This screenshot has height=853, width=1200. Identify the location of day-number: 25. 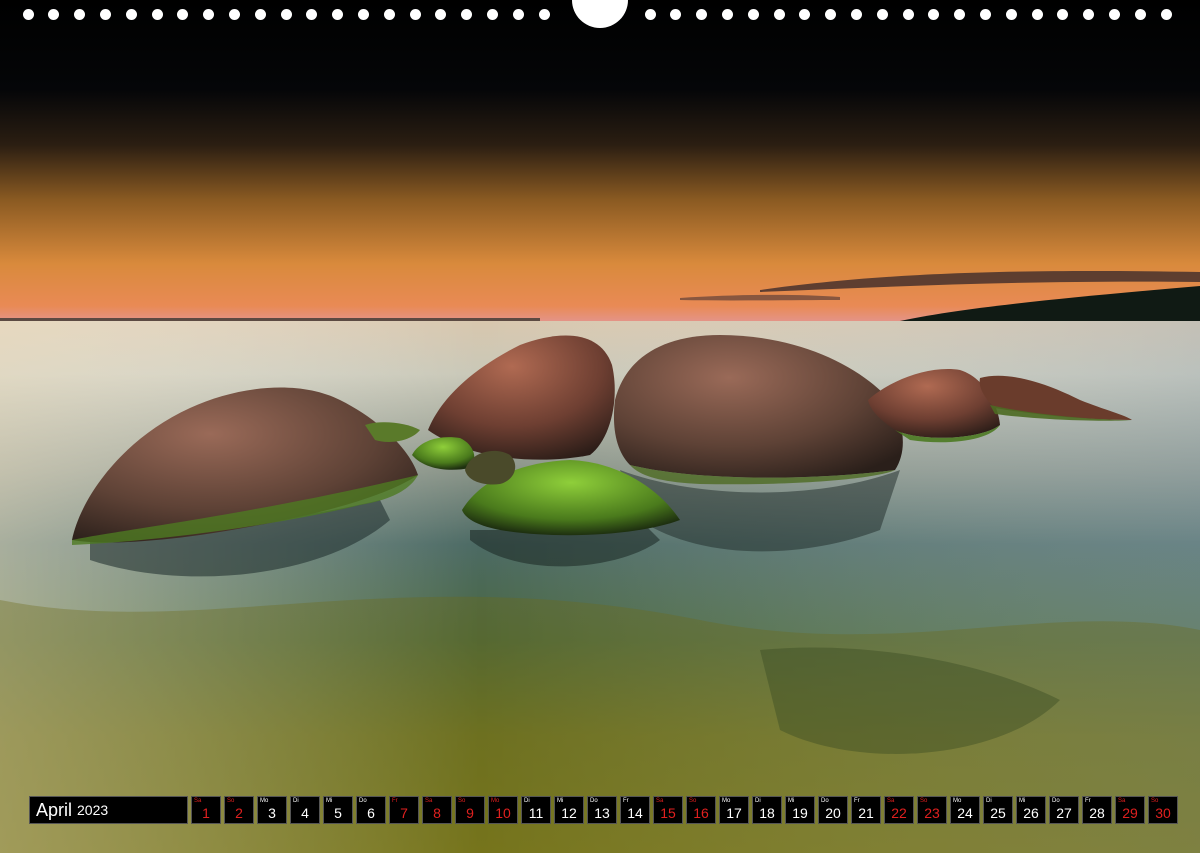
(998, 813).